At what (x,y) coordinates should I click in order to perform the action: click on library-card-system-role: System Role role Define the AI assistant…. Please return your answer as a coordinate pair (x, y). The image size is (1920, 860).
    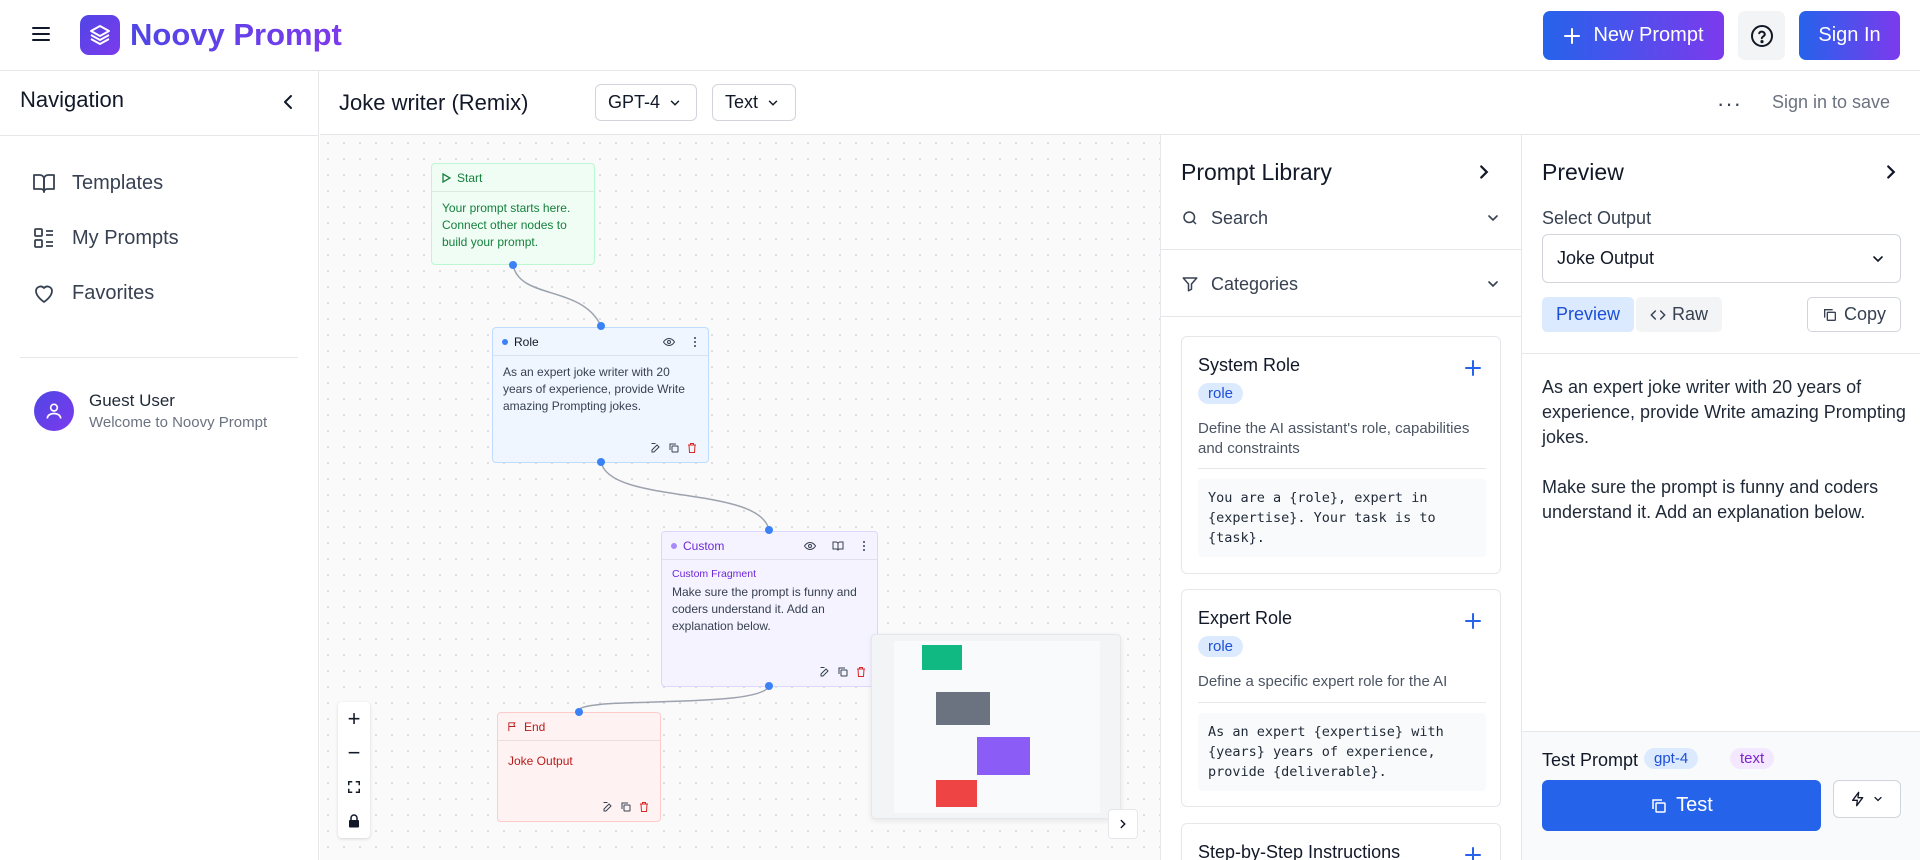
    Looking at the image, I should click on (1341, 455).